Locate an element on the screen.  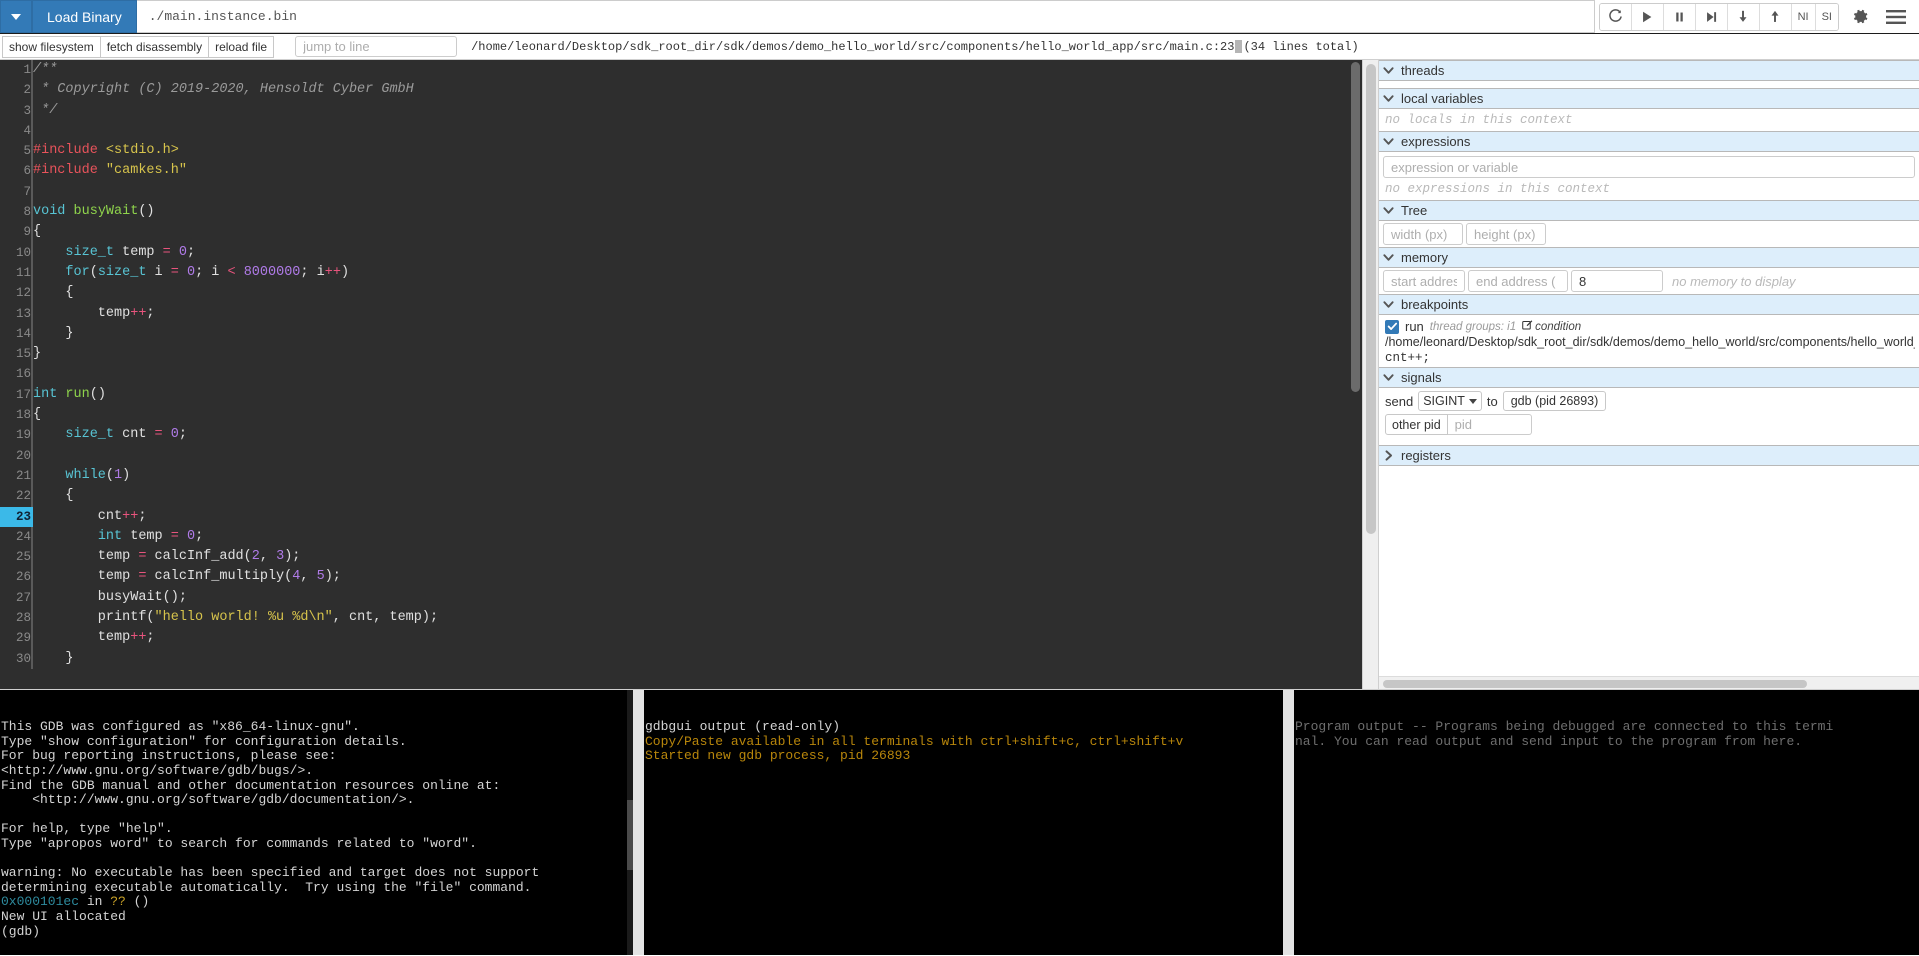
line-number: 18 is located at coordinates (16, 415).